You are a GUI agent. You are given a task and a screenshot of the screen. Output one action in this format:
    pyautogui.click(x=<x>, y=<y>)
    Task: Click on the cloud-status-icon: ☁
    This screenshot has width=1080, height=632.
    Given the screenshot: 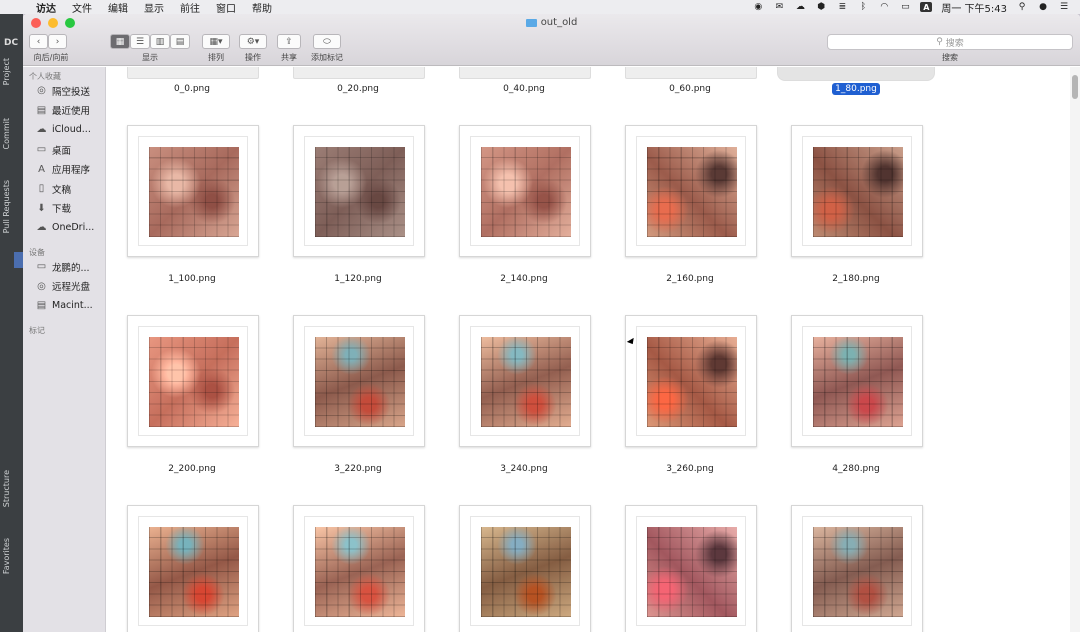 What is the action you would take?
    pyautogui.click(x=800, y=7)
    